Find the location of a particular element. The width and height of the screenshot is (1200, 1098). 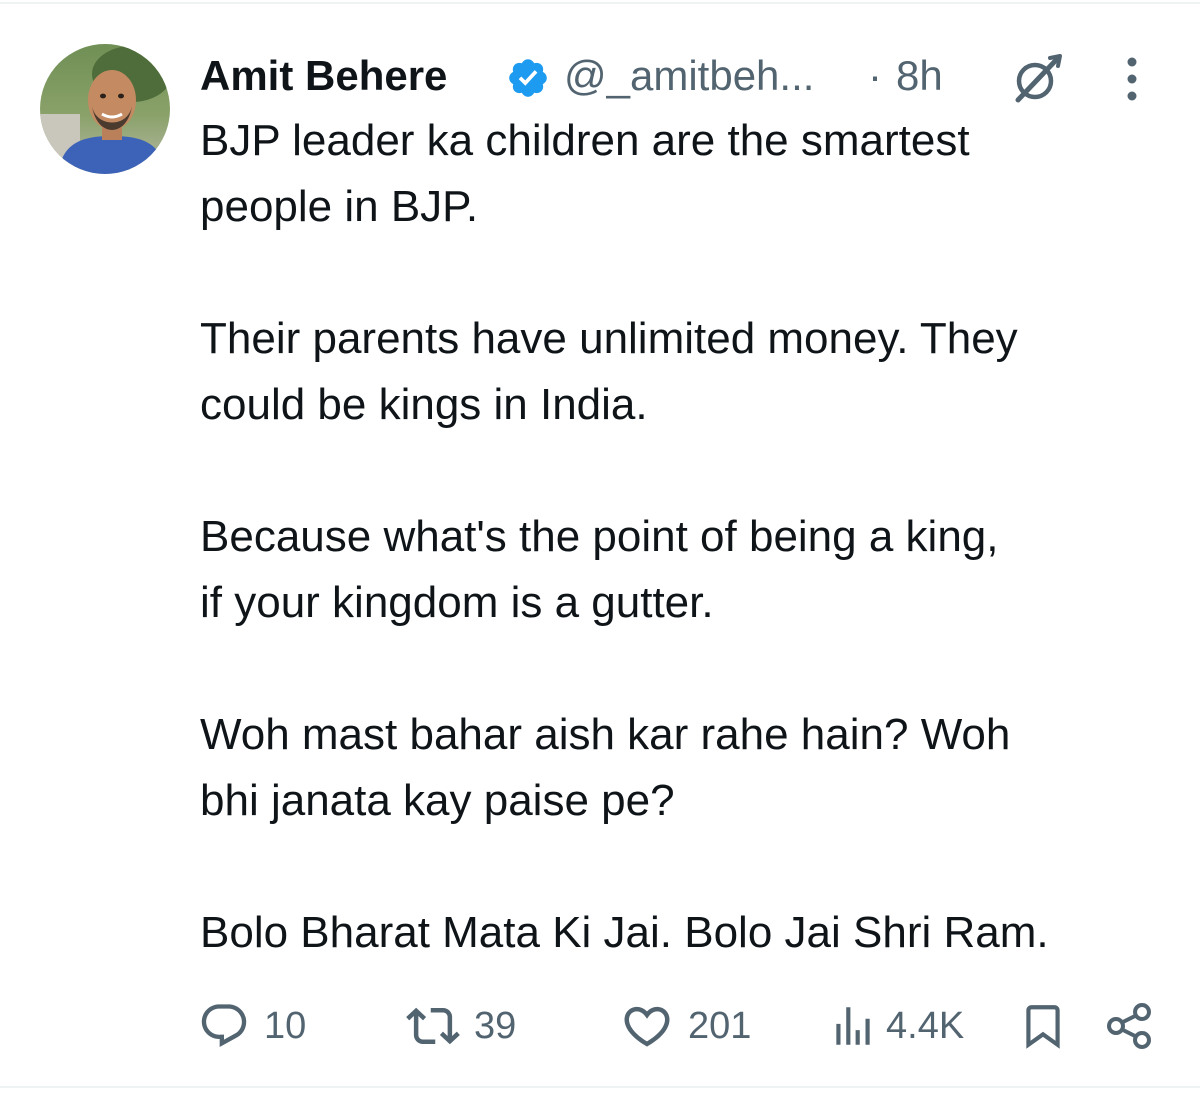

avatar-photo is located at coordinates (105, 109).